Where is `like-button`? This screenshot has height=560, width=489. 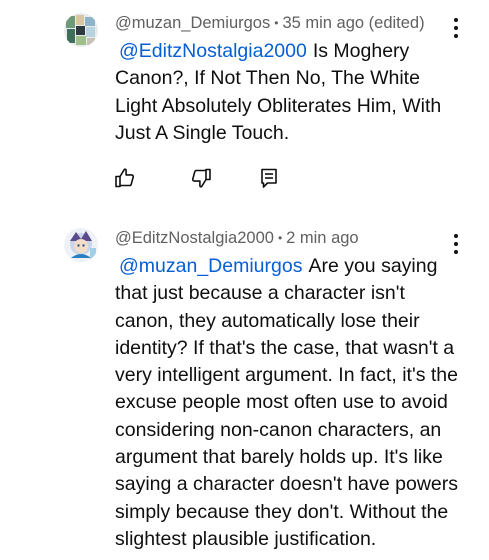
like-button is located at coordinates (126, 178).